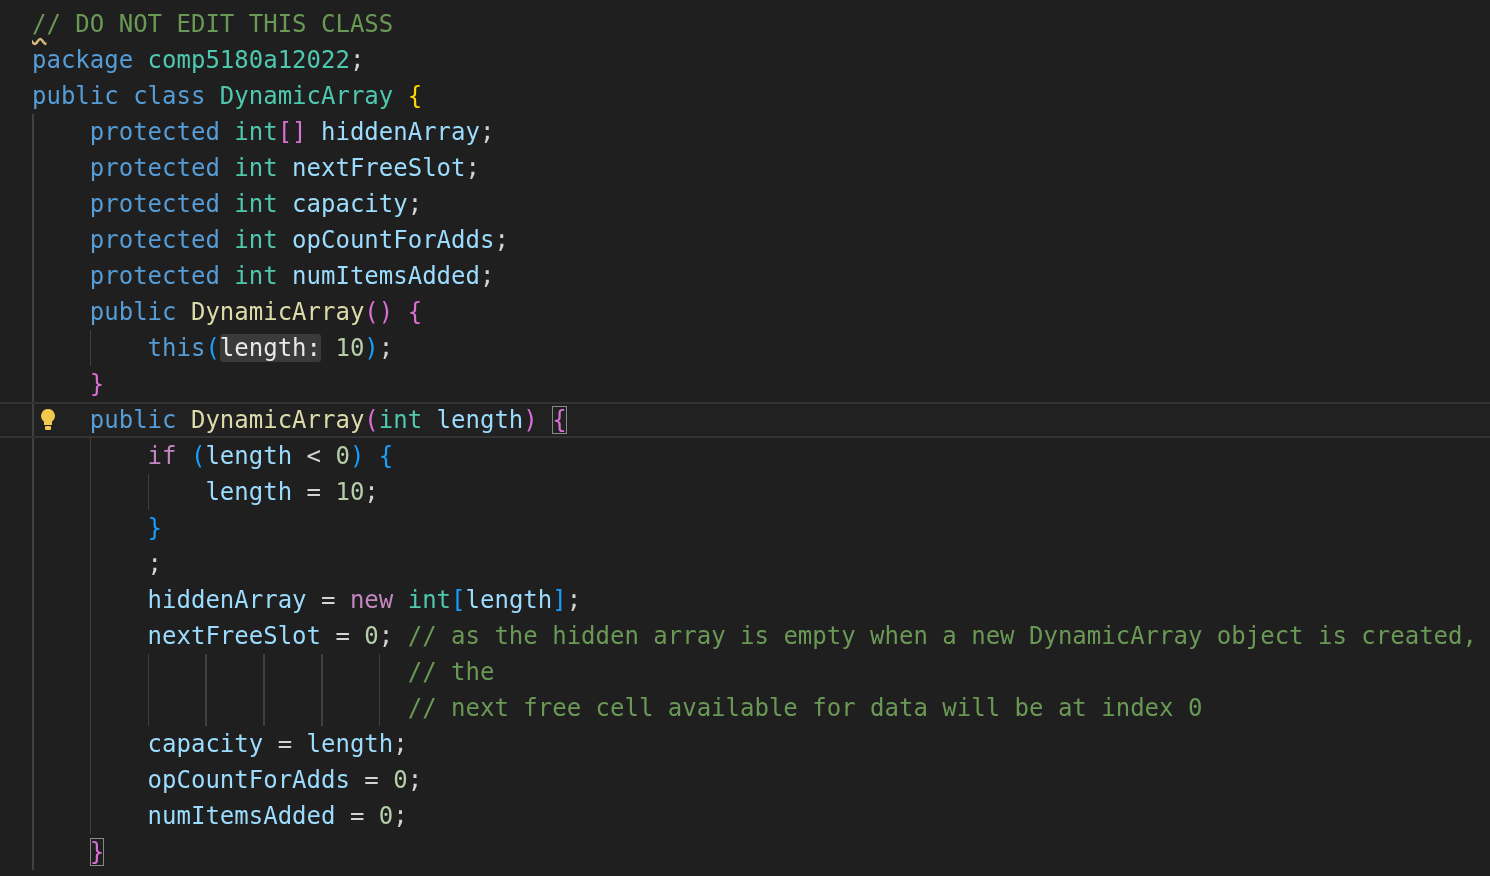  What do you see at coordinates (83, 60) in the screenshot?
I see `keyword: package` at bounding box center [83, 60].